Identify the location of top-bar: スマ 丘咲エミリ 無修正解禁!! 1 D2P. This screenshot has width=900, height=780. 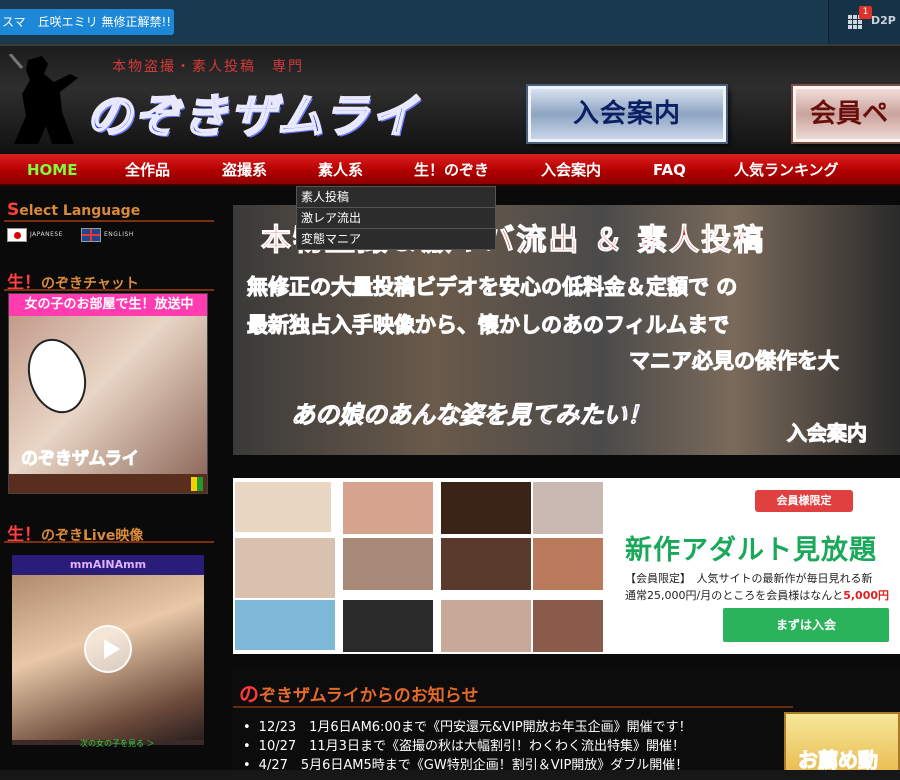
(450, 22).